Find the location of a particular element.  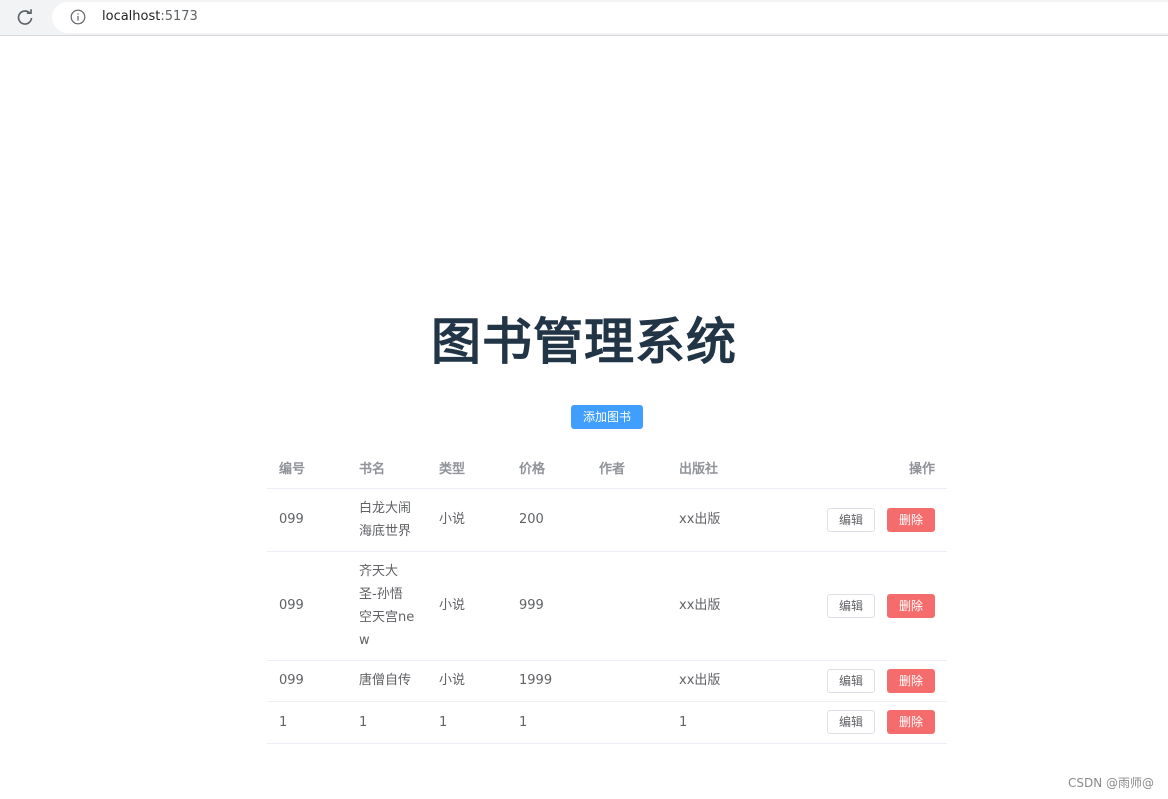

address-bar: localhost:5173 is located at coordinates (610, 17).